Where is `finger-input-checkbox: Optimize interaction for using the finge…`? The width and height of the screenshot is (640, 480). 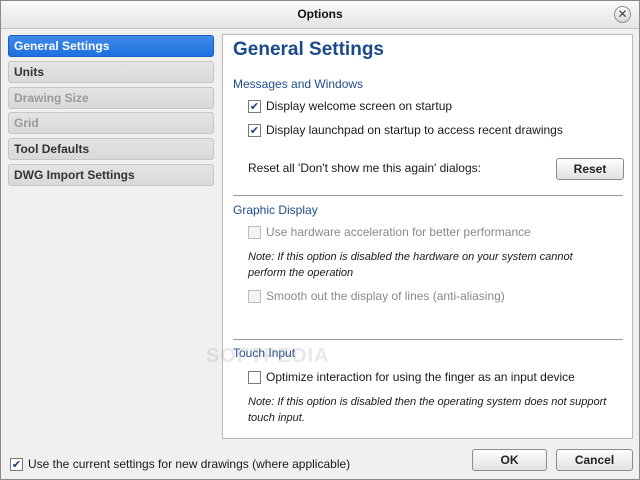
finger-input-checkbox: Optimize interaction for using the finge… is located at coordinates (411, 378).